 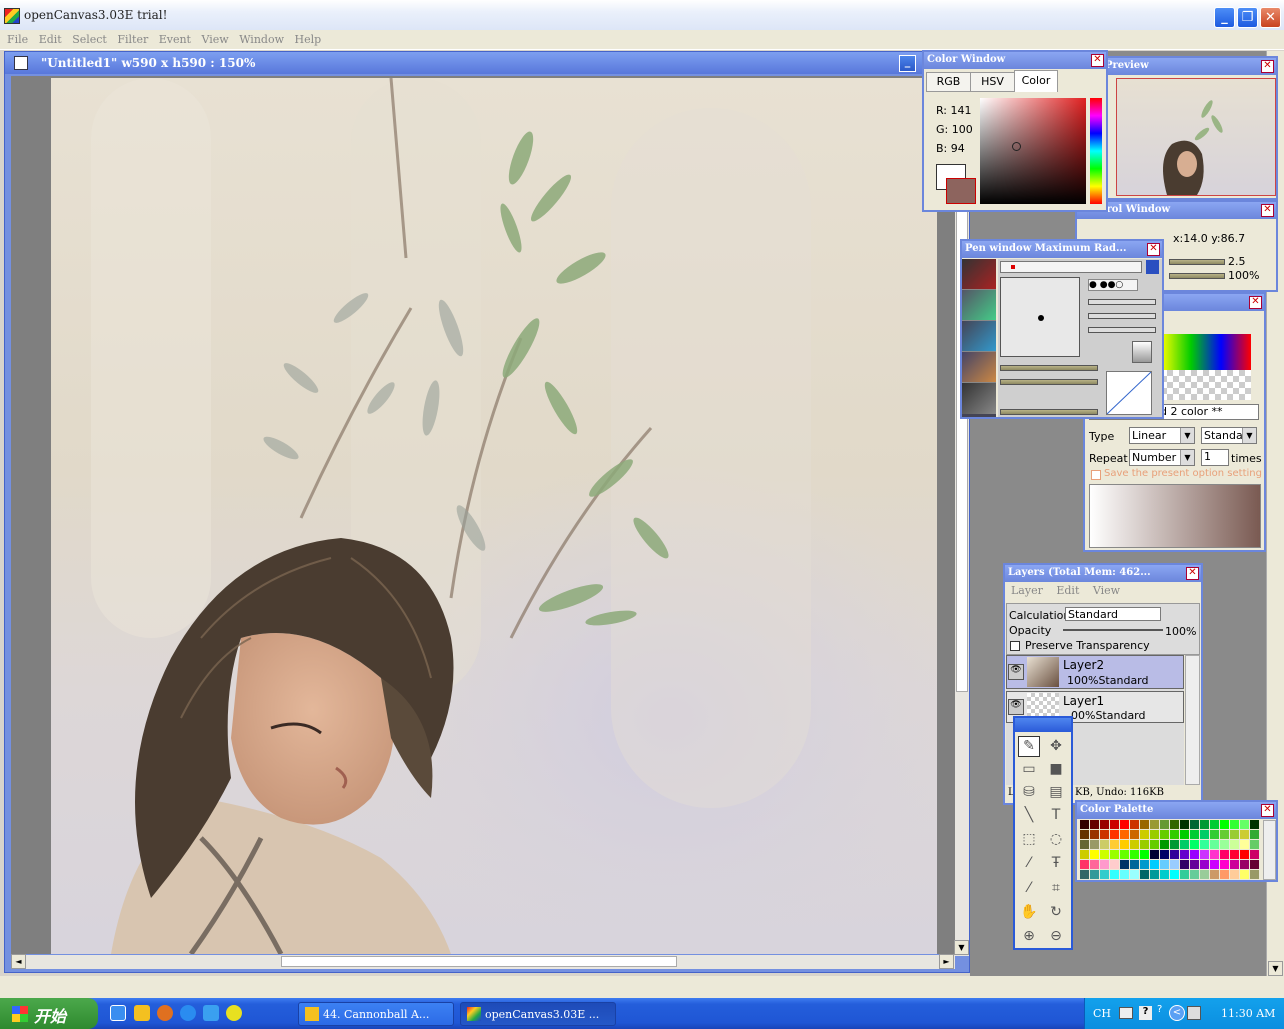 I want to click on transform-tool-icon: ▭, so click(x=1029, y=769).